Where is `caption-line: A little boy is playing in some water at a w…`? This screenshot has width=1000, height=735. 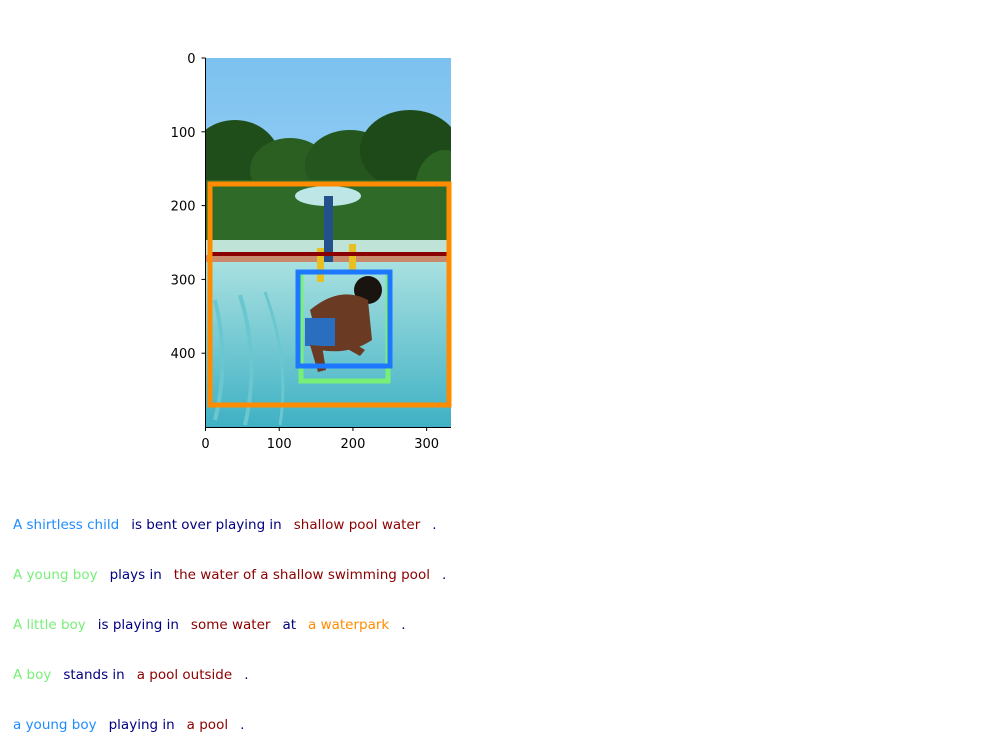
caption-line: A little boy is playing in some water at a w… is located at coordinates (209, 625).